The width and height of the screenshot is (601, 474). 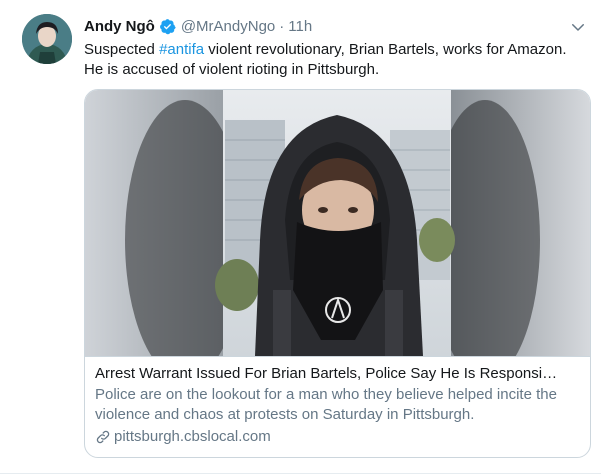 What do you see at coordinates (122, 49) in the screenshot?
I see `tweet-text-start: Suspected` at bounding box center [122, 49].